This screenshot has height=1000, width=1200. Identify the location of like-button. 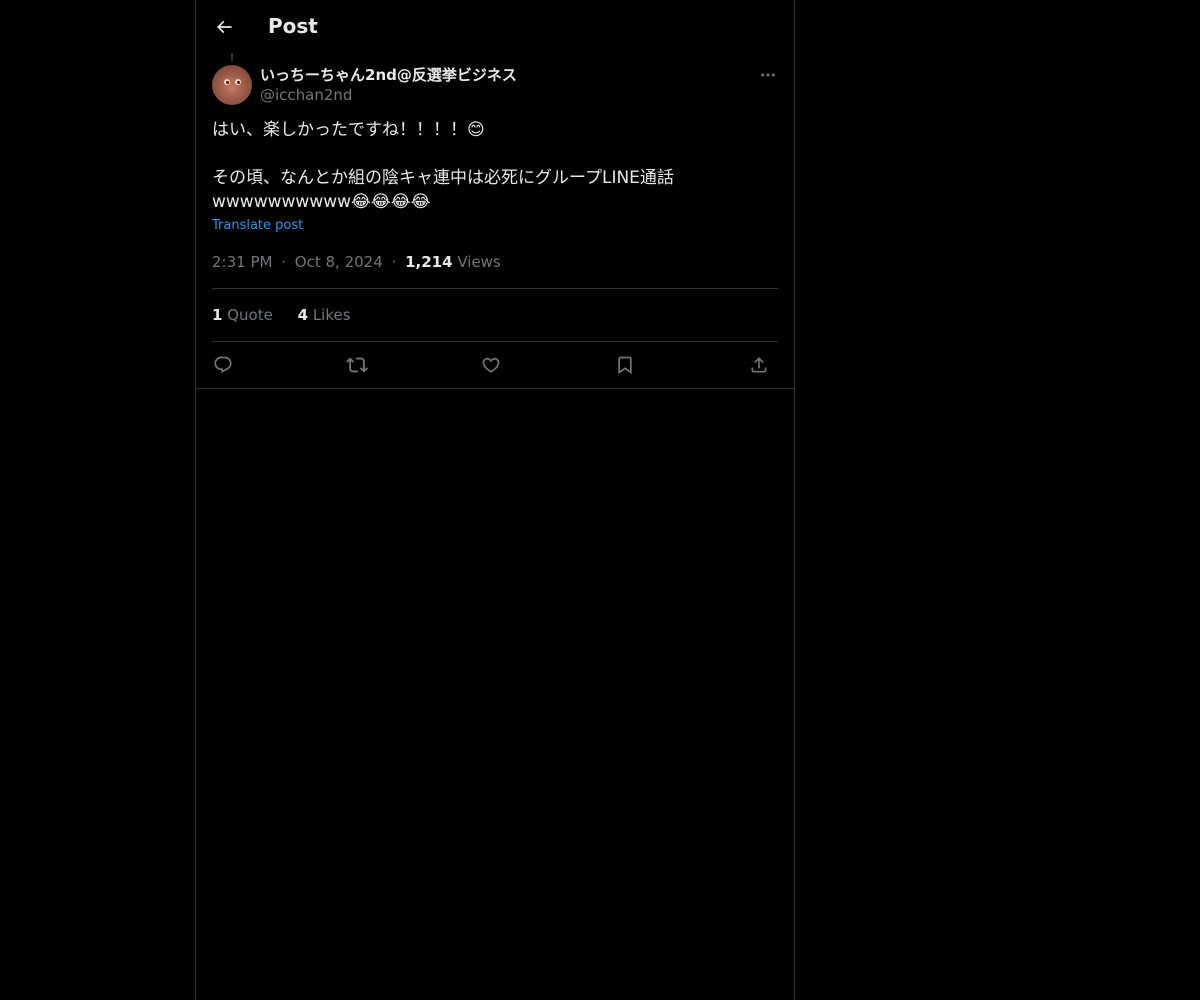
(491, 365).